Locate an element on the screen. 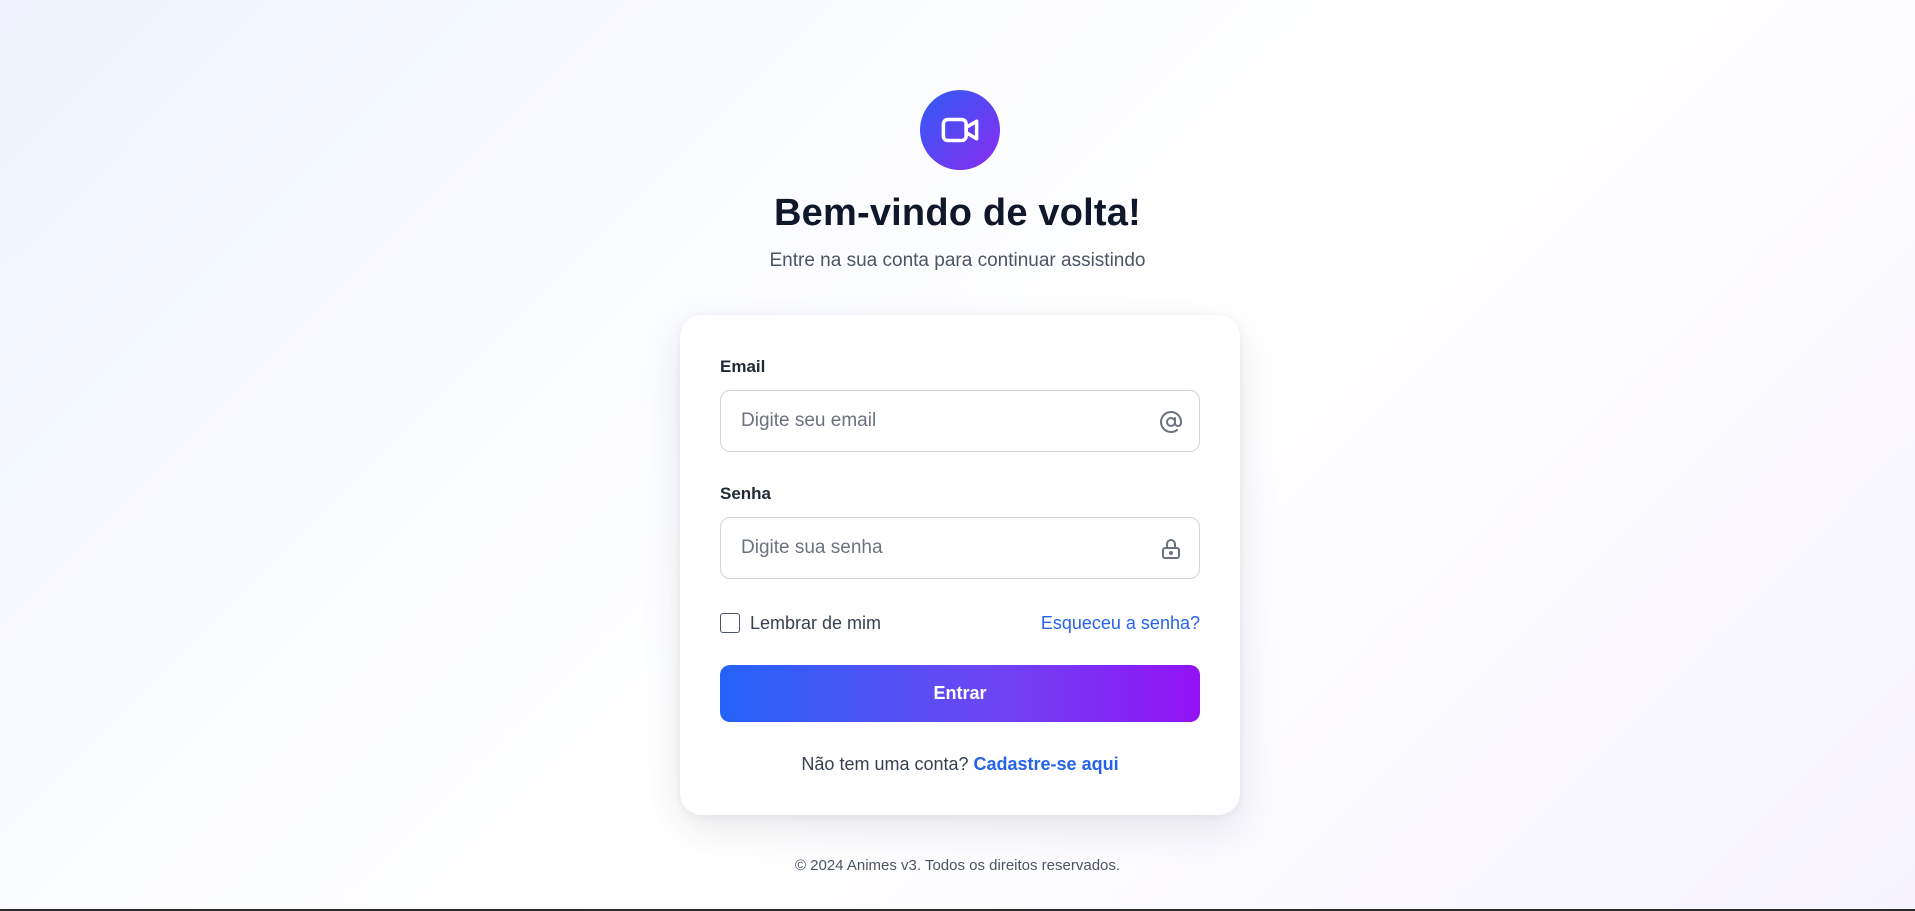  password-field-wrapper is located at coordinates (960, 548).